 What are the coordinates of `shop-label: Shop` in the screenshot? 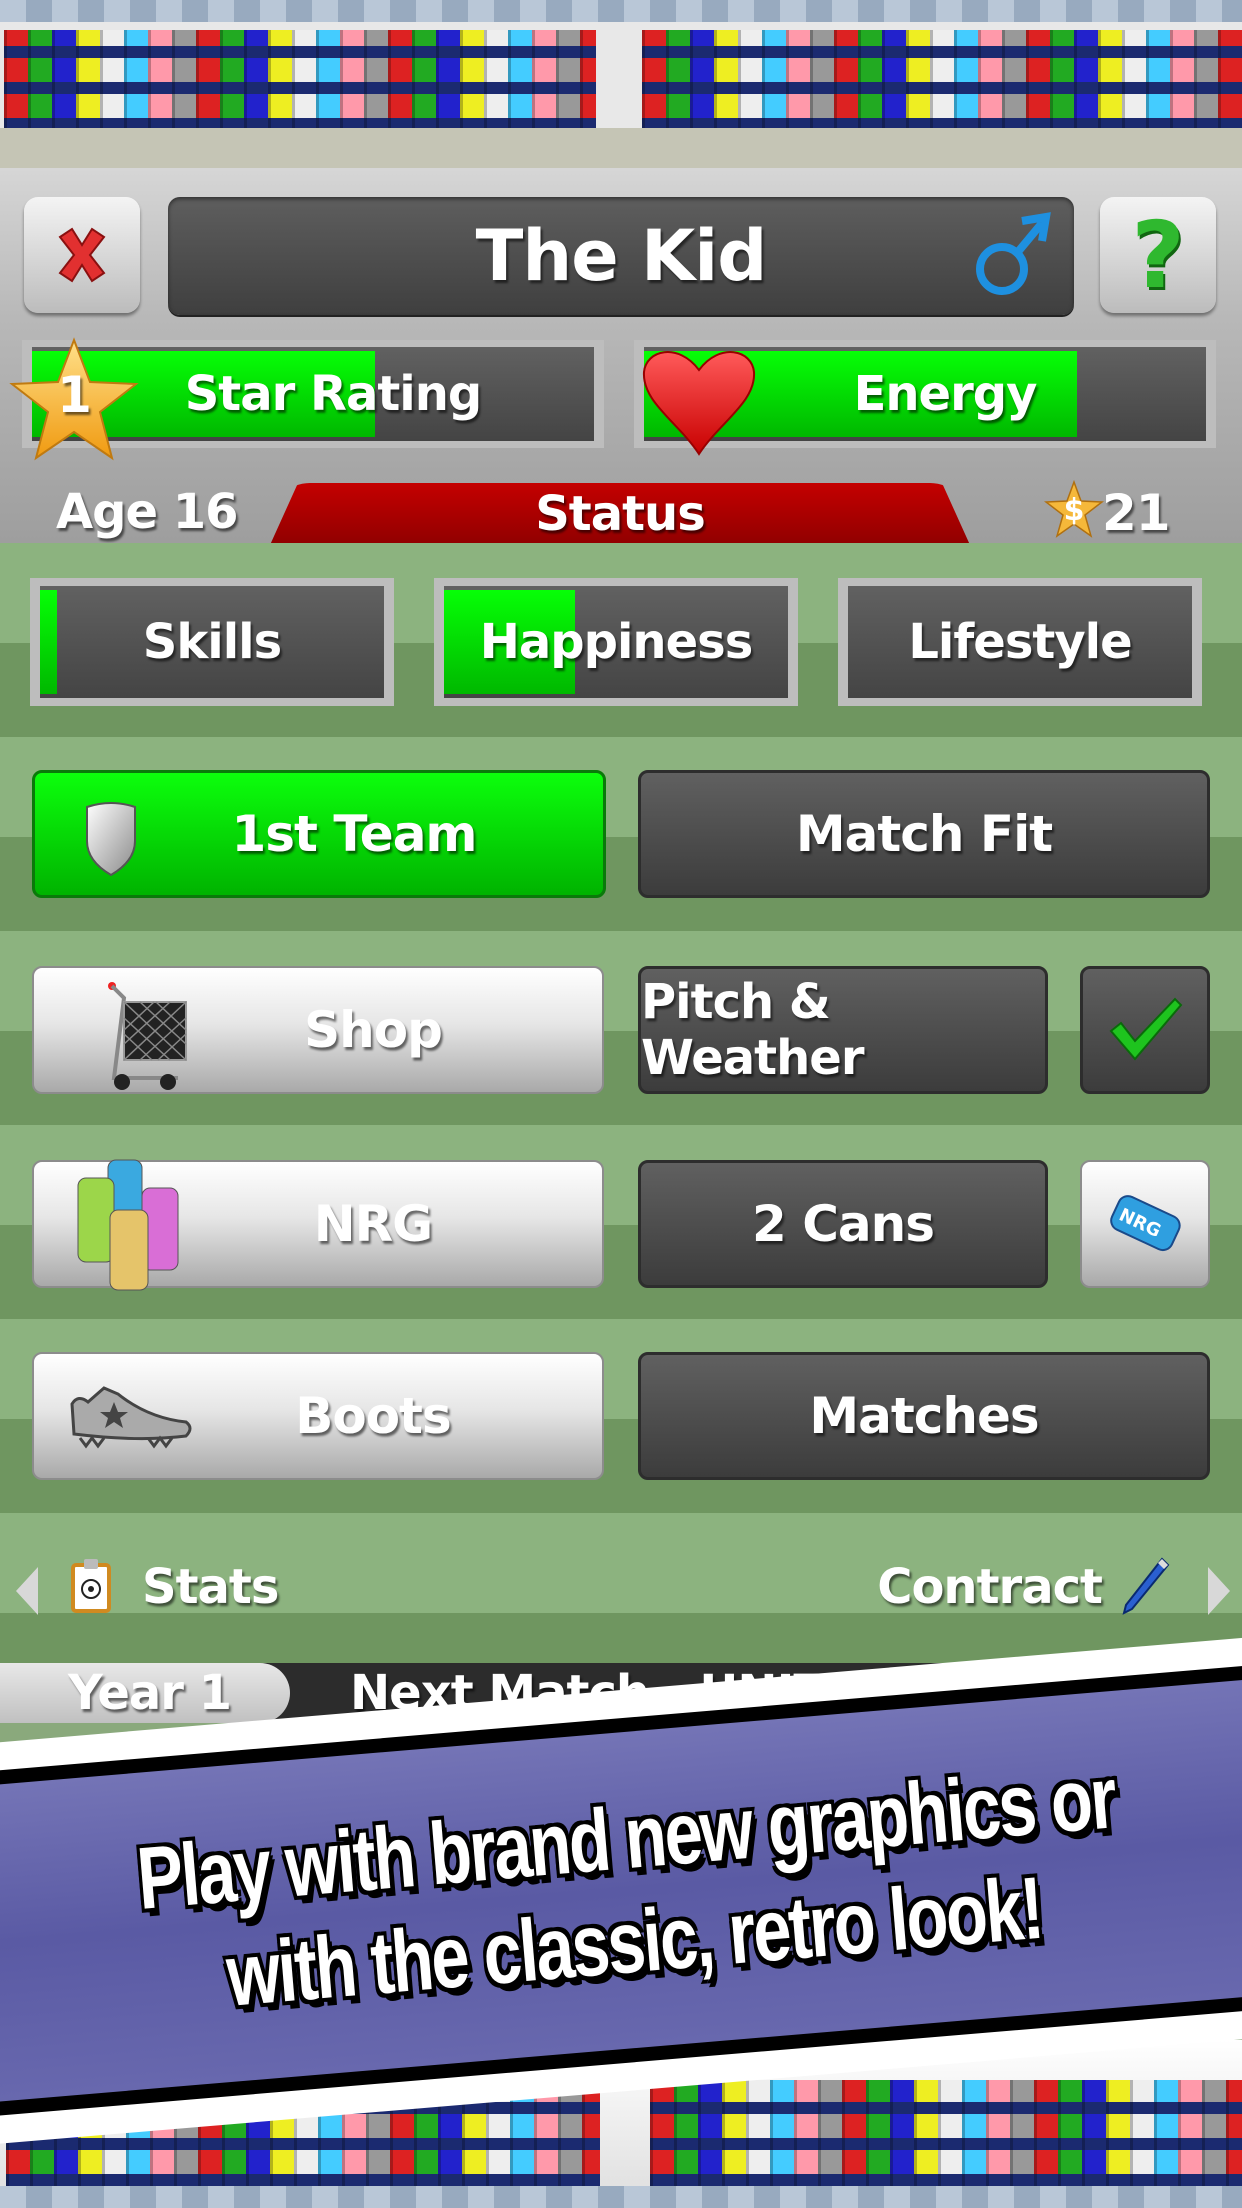 It's located at (373, 1030).